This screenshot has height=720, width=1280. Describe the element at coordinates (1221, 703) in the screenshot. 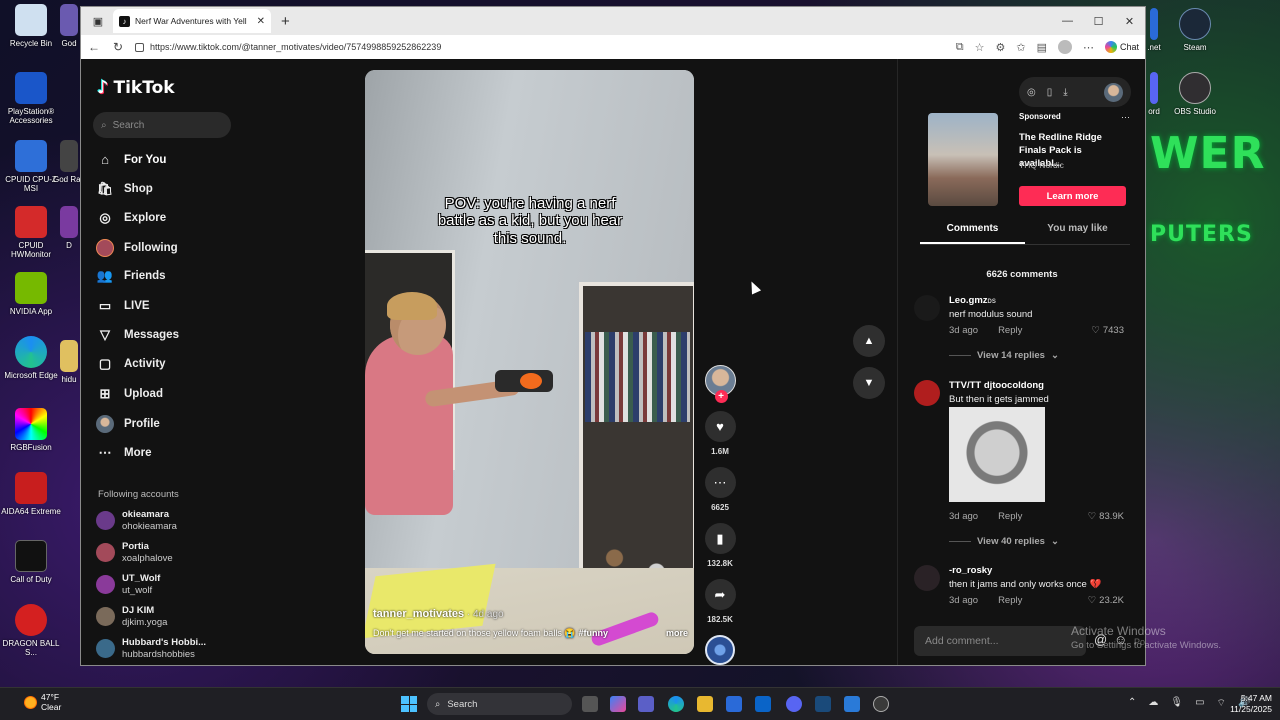

I see `wifi-icon: ⌔` at that location.